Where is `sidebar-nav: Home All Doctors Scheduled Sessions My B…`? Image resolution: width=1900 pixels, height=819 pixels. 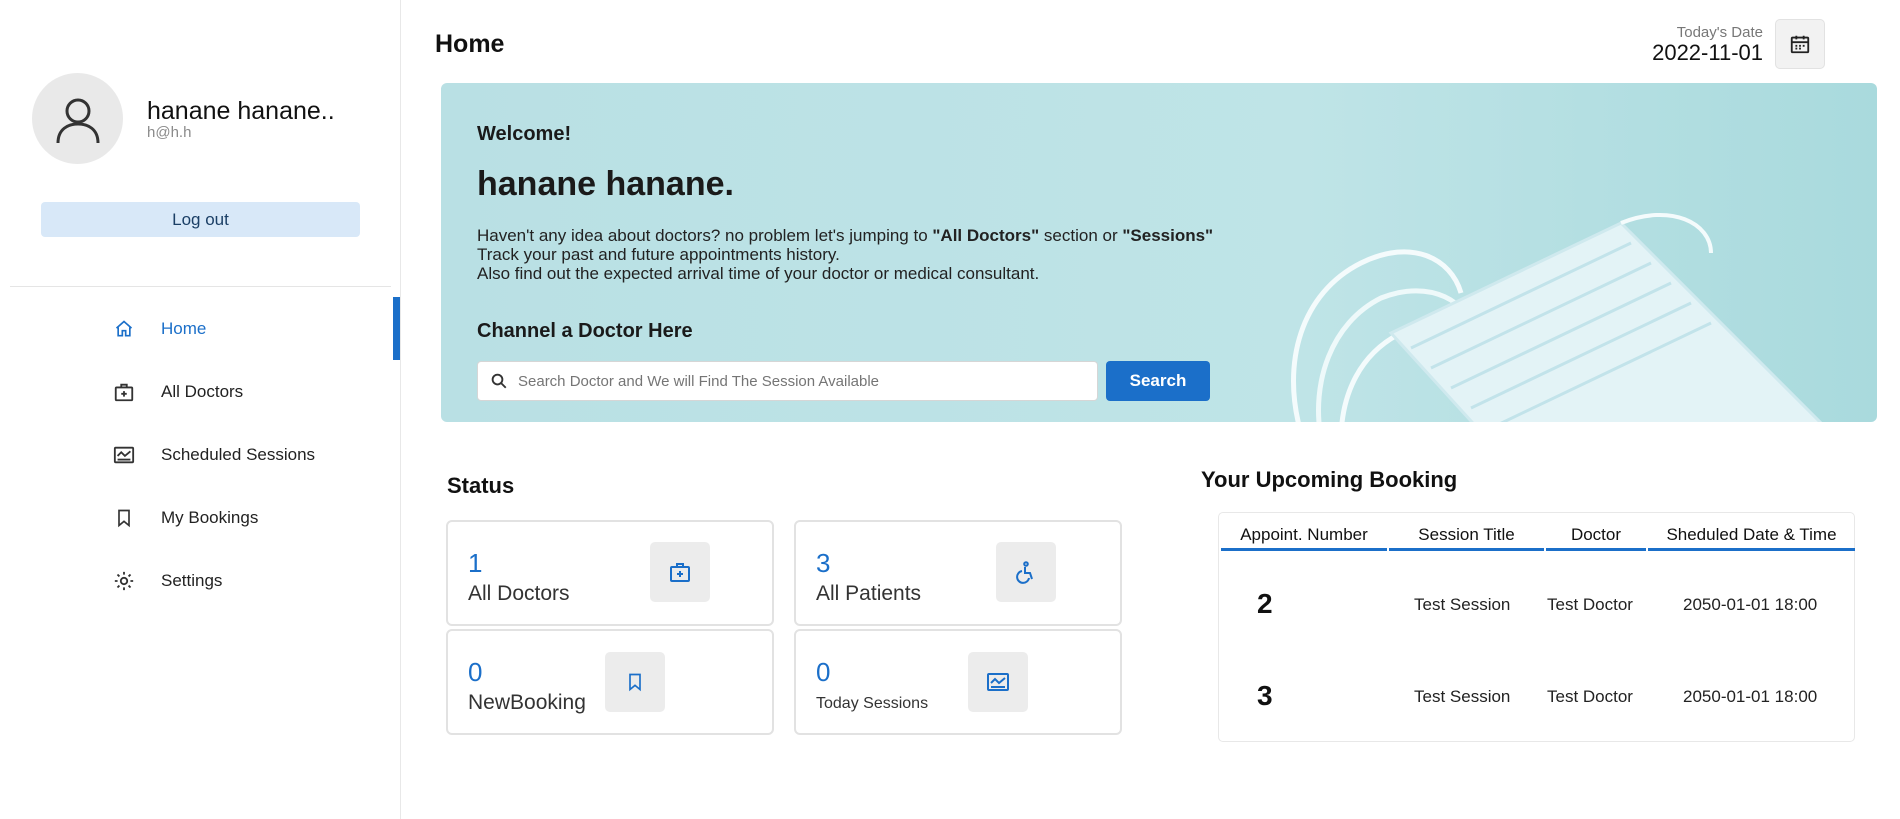
sidebar-nav: Home All Doctors Scheduled Sessions My B… is located at coordinates (200, 454).